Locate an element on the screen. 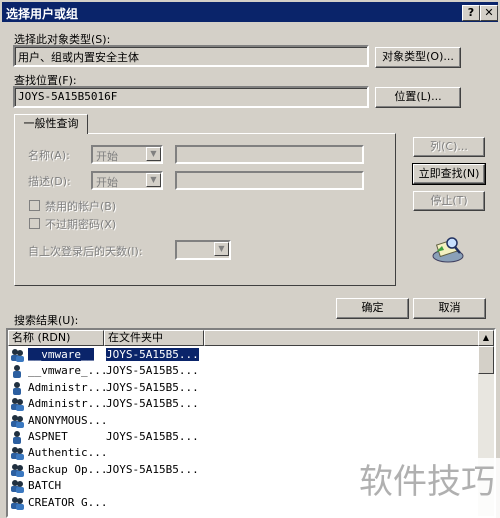 Image resolution: width=500 pixels, height=518 pixels. days-since-logon-label: 自上次登录后的天数(I): is located at coordinates (85, 251).